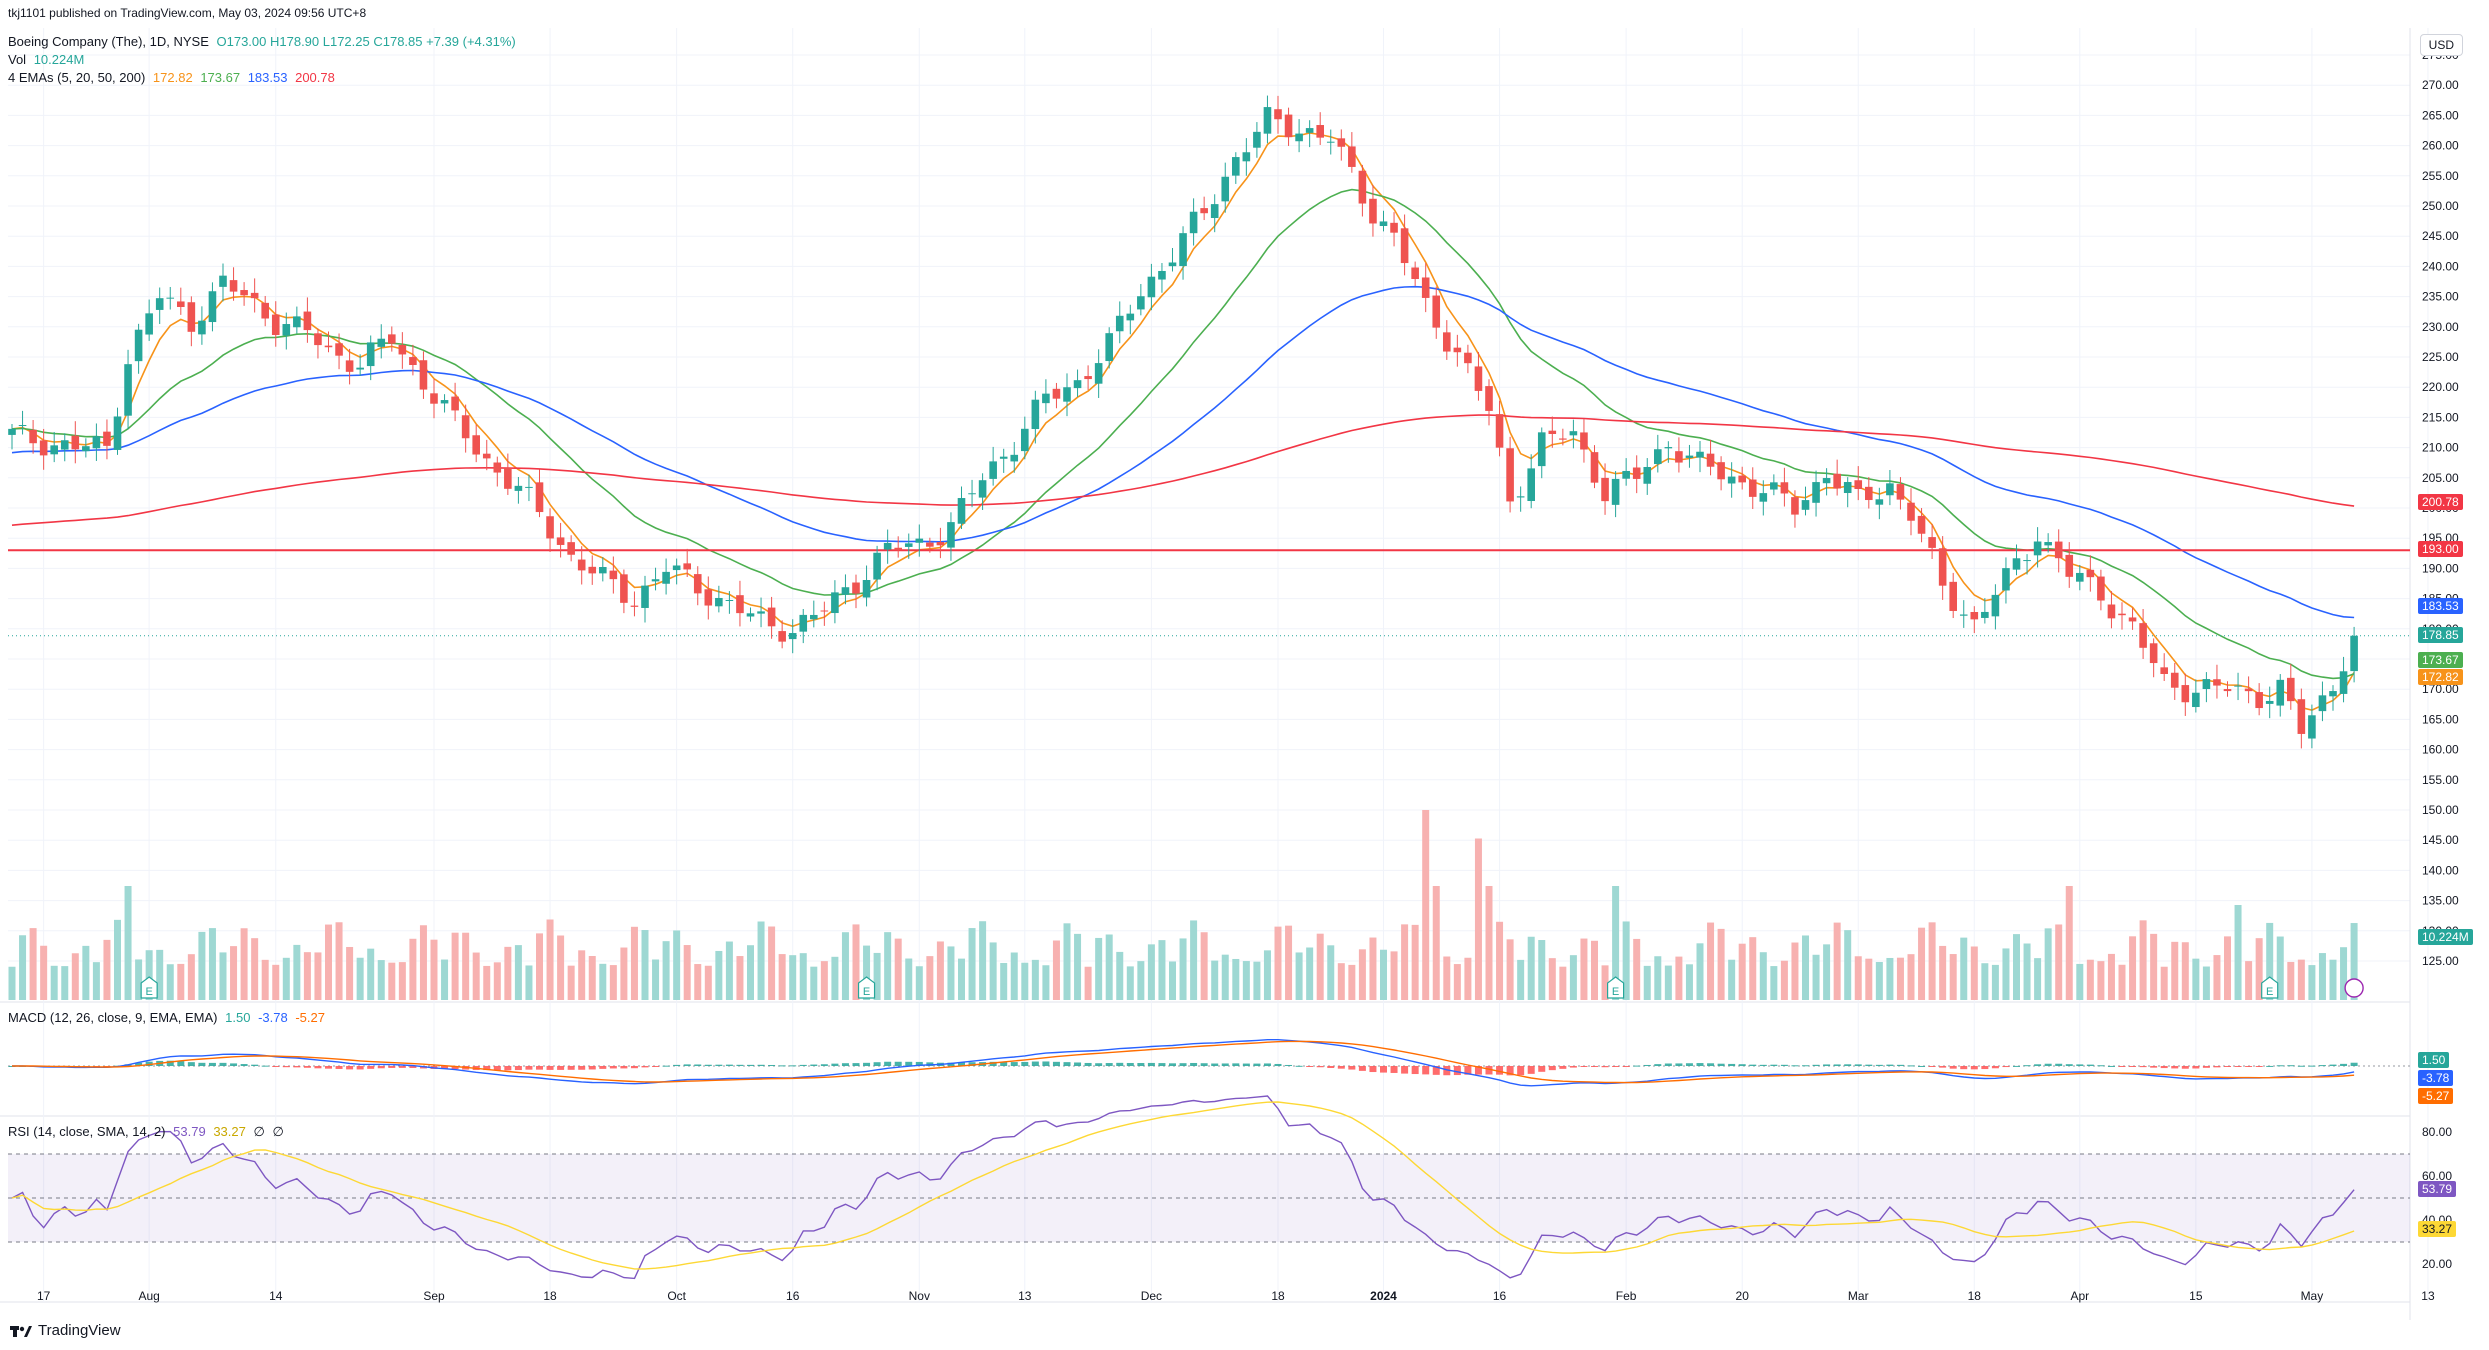  Describe the element at coordinates (65, 1330) in the screenshot. I see `tradingview-logo: TradingView` at that location.